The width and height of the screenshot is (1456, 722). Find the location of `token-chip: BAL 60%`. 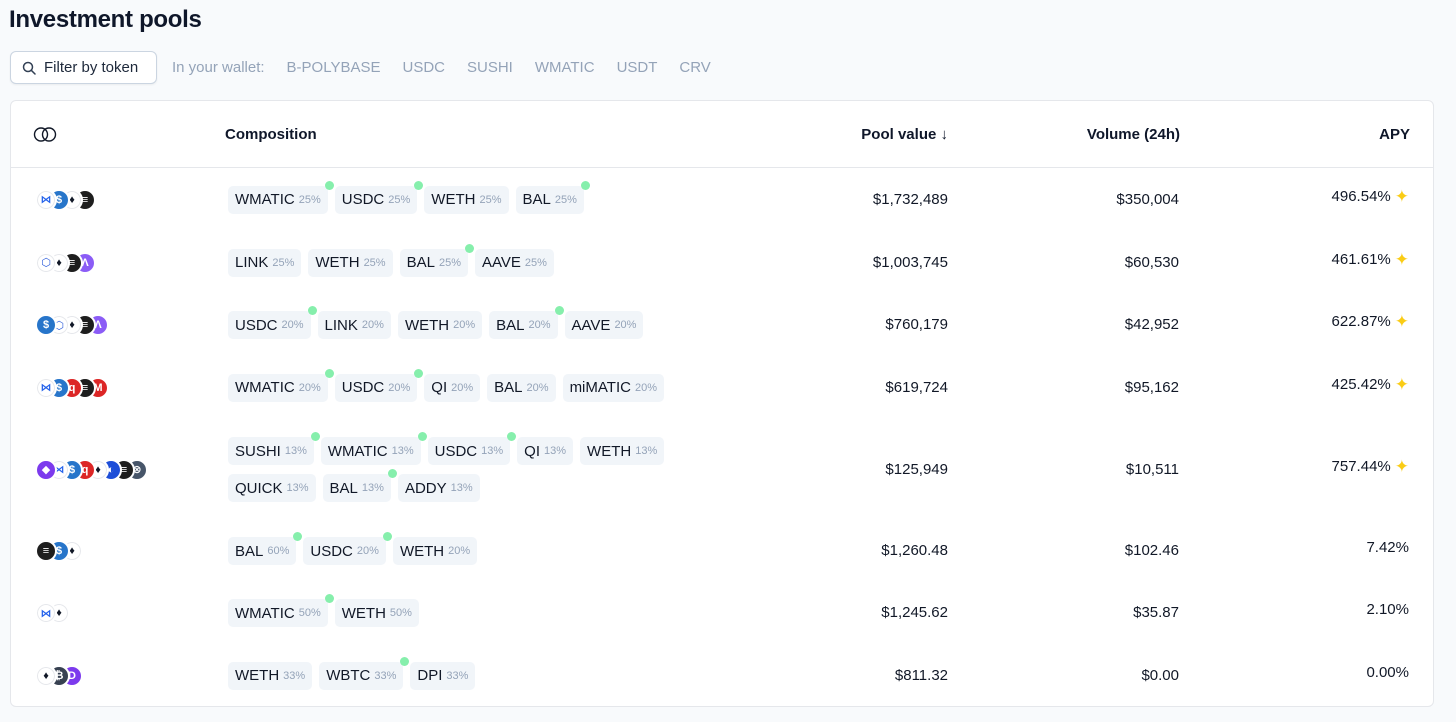

token-chip: BAL 60% is located at coordinates (265, 548).